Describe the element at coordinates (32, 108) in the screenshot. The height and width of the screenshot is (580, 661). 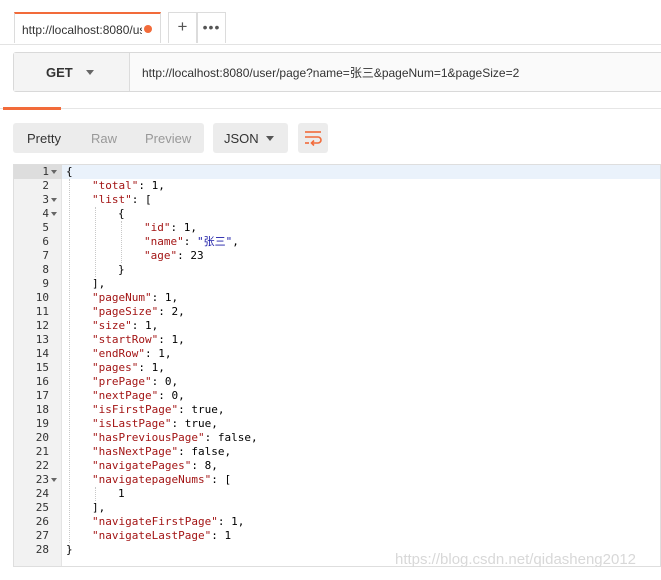
I see `active-section-indicator` at that location.